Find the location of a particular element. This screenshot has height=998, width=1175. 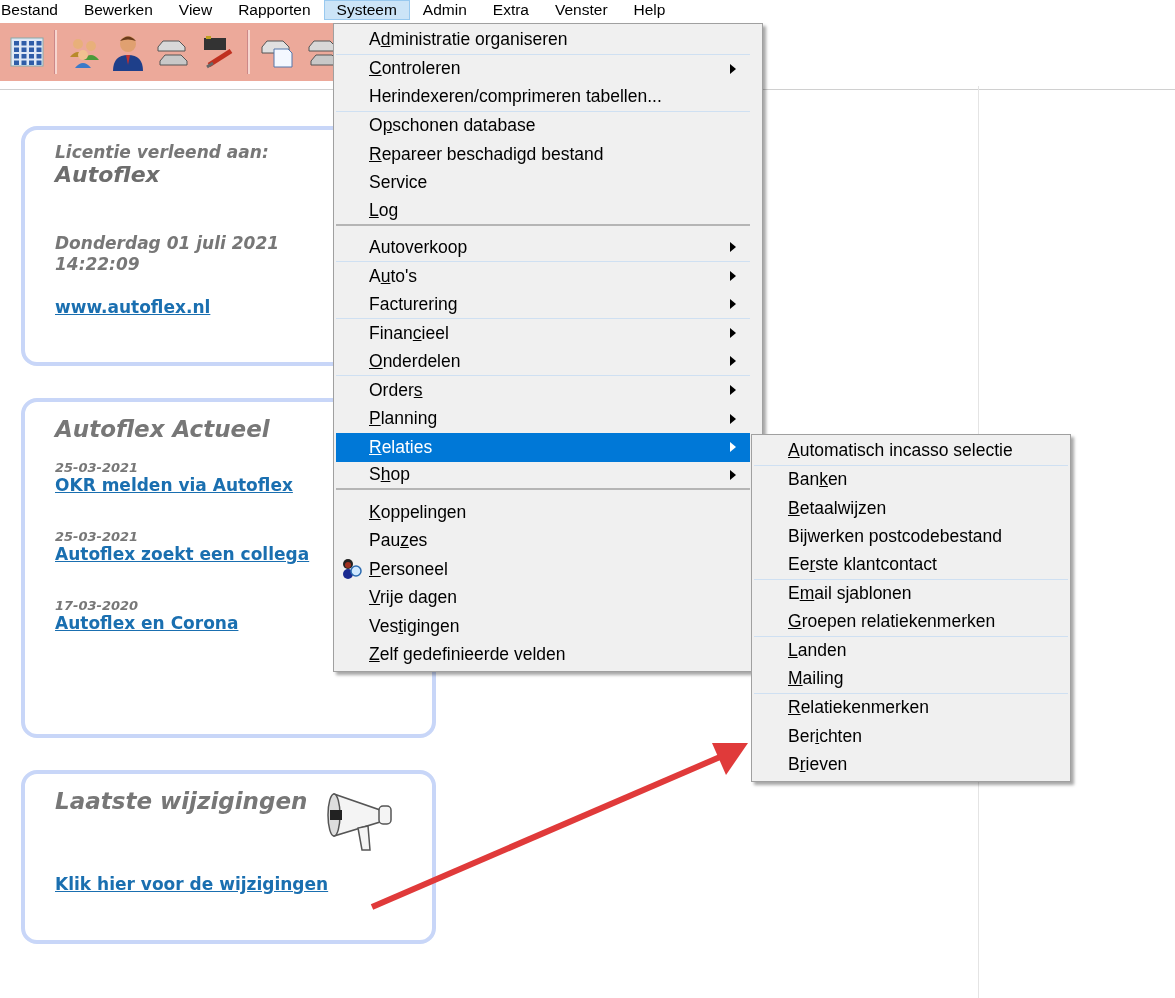

menu-item: Log is located at coordinates (543, 211).